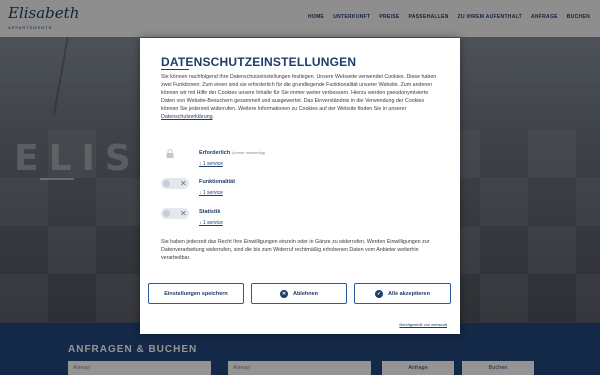 The image size is (600, 375). What do you see at coordinates (211, 223) in the screenshot?
I see `category-statistics-services-link: ↓ 1 service` at bounding box center [211, 223].